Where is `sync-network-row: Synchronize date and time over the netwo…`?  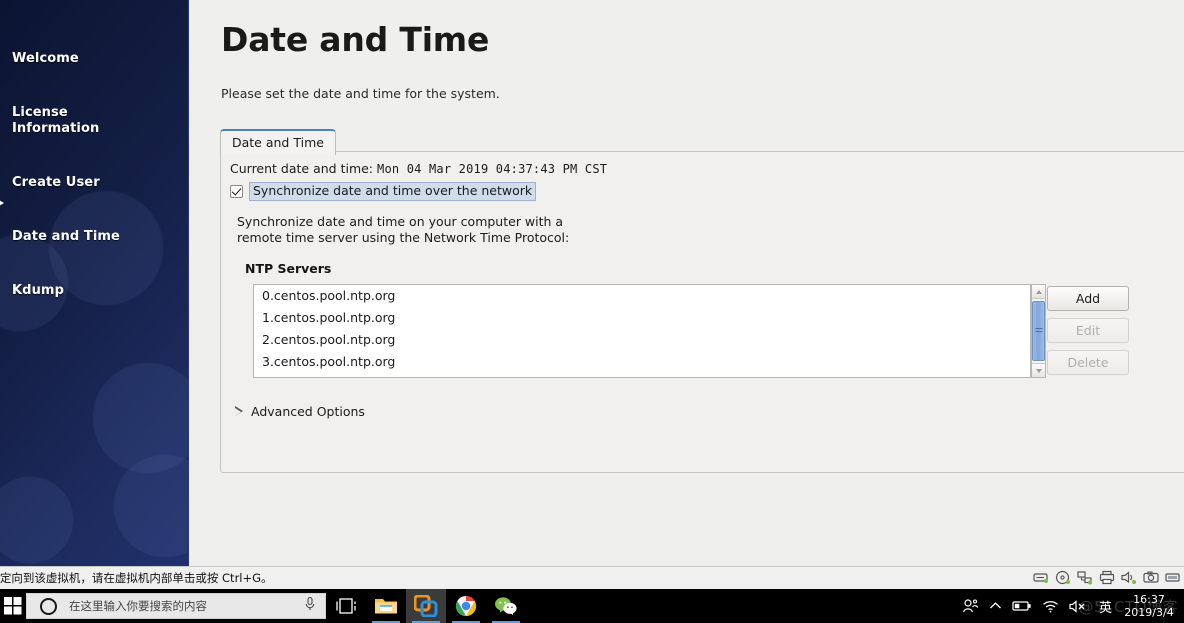 sync-network-row: Synchronize date and time over the netwo… is located at coordinates (383, 191).